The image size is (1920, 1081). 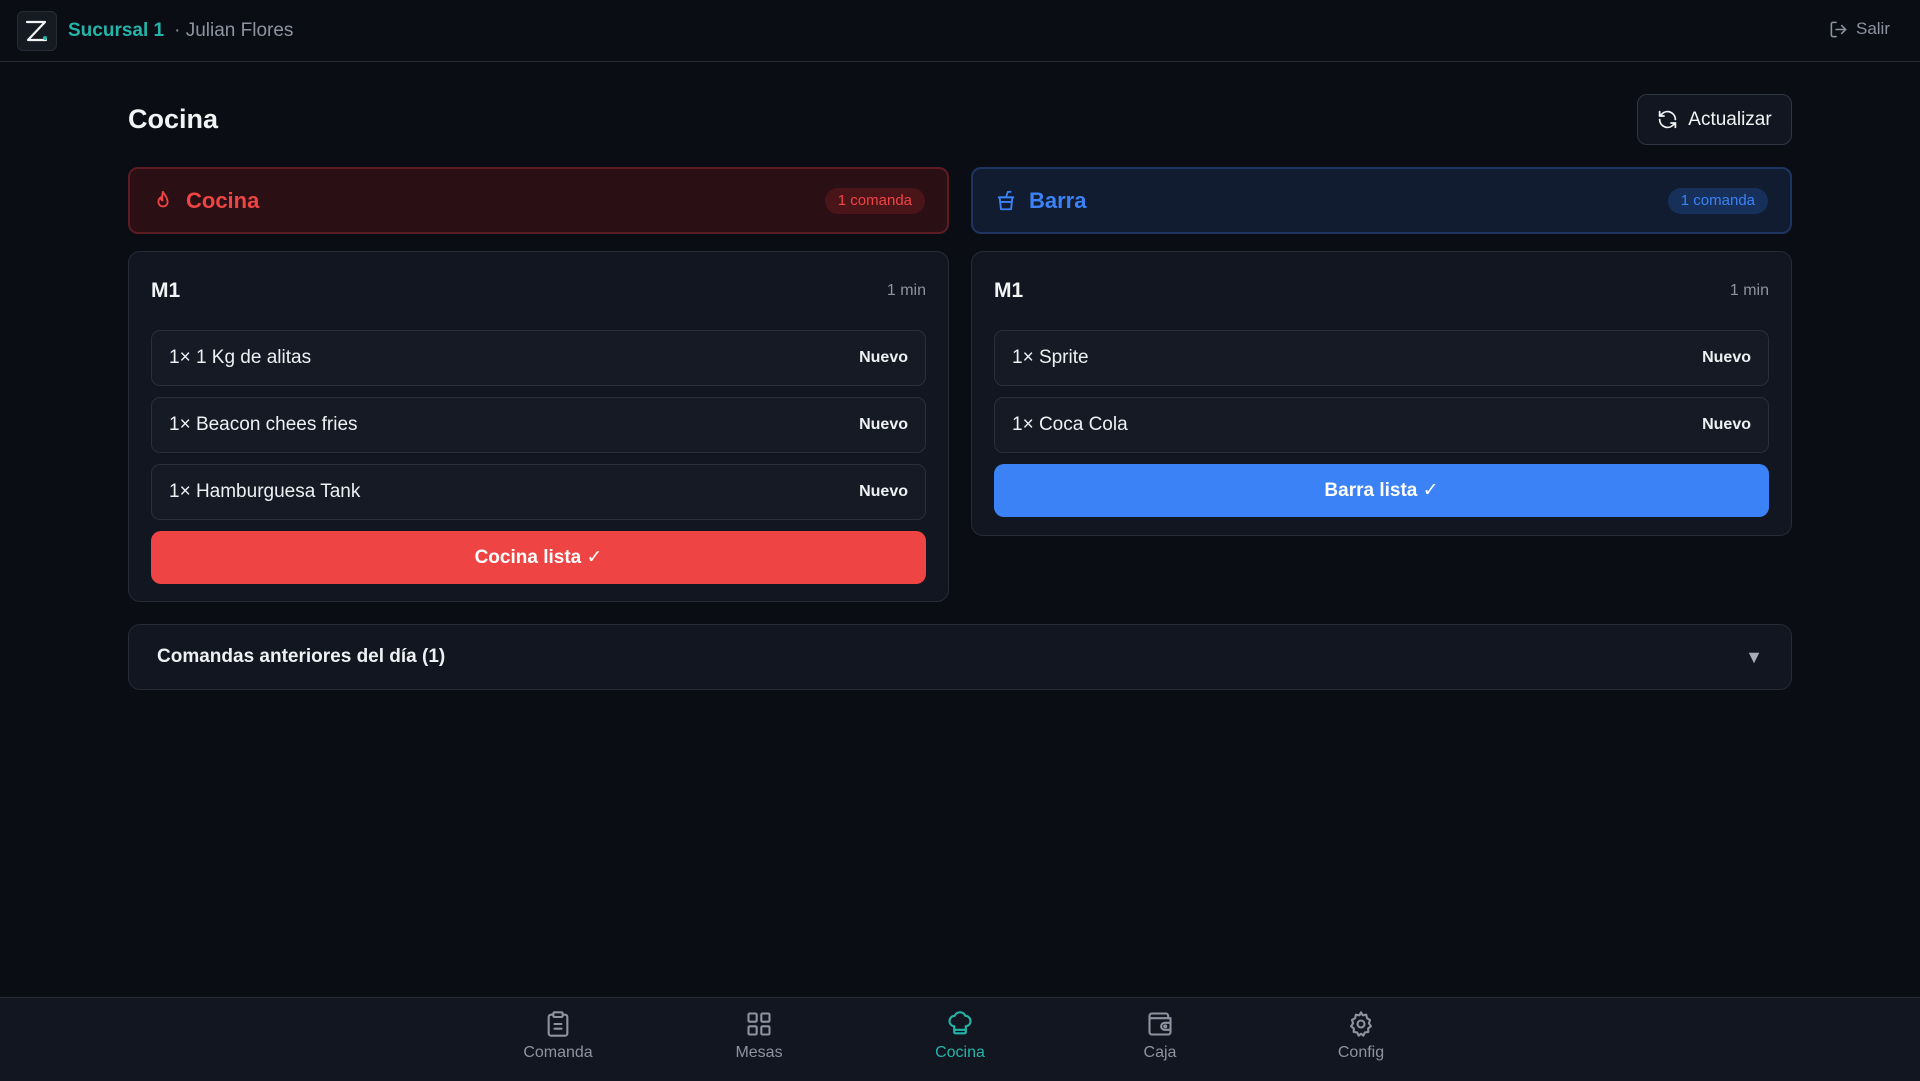 What do you see at coordinates (1070, 424) in the screenshot?
I see `order-item-label: 1× Coca Cola` at bounding box center [1070, 424].